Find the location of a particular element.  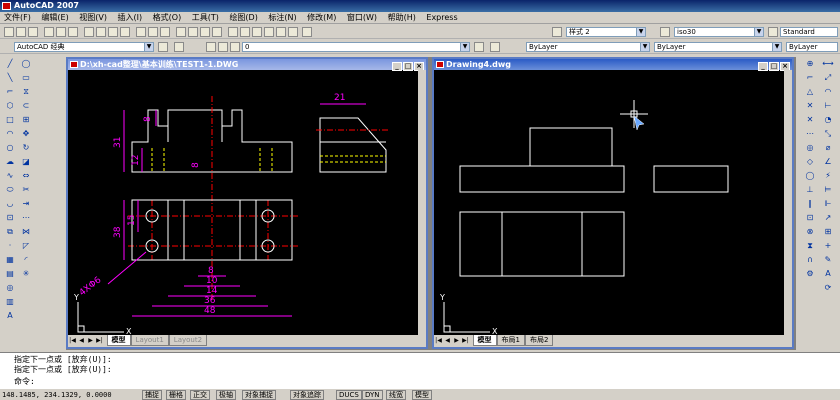

layer-select: 0 ▼ is located at coordinates (356, 47).